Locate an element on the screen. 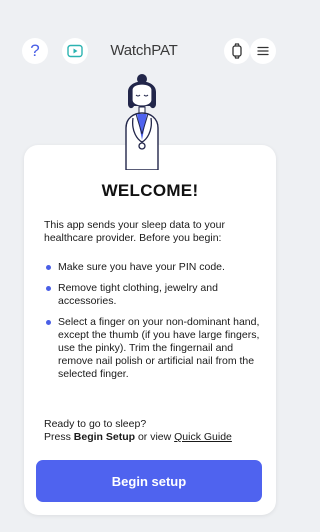 Image resolution: width=320 pixels, height=532 pixels. begin-setup-button: Begin setup is located at coordinates (149, 481).